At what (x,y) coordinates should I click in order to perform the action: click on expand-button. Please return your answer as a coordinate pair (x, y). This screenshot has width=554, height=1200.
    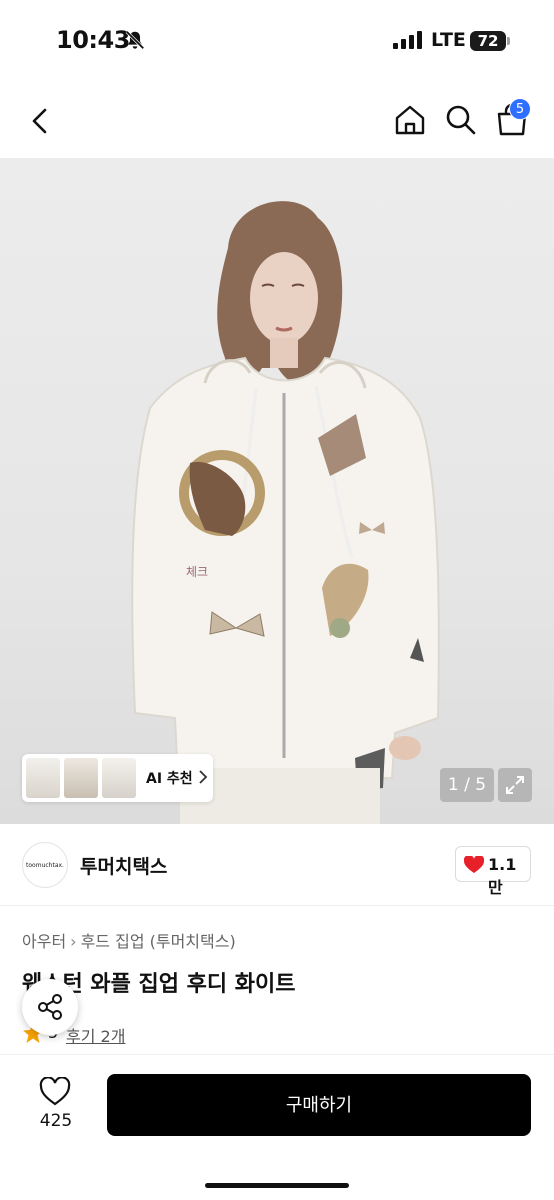
    Looking at the image, I should click on (515, 785).